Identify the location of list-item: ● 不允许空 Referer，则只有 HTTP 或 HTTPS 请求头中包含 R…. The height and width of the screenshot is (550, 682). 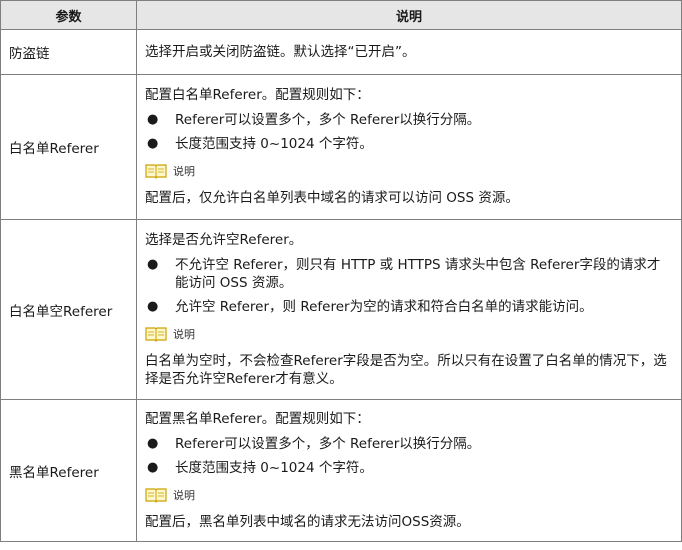
(409, 274).